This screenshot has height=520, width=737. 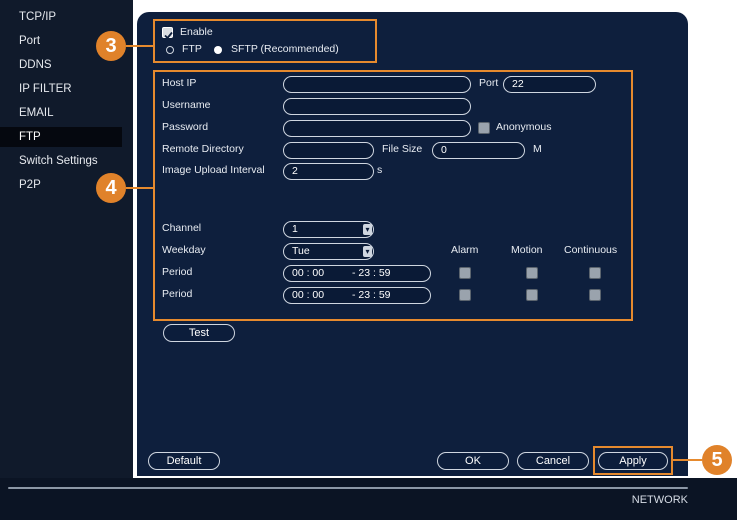 I want to click on callout-3: 3, so click(x=111, y=46).